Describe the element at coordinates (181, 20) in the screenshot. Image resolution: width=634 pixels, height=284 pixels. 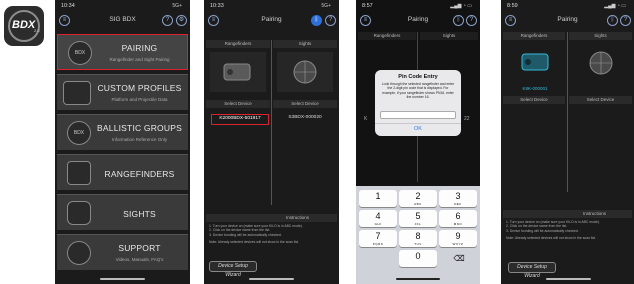
I see `gear-icon: ⚙` at that location.